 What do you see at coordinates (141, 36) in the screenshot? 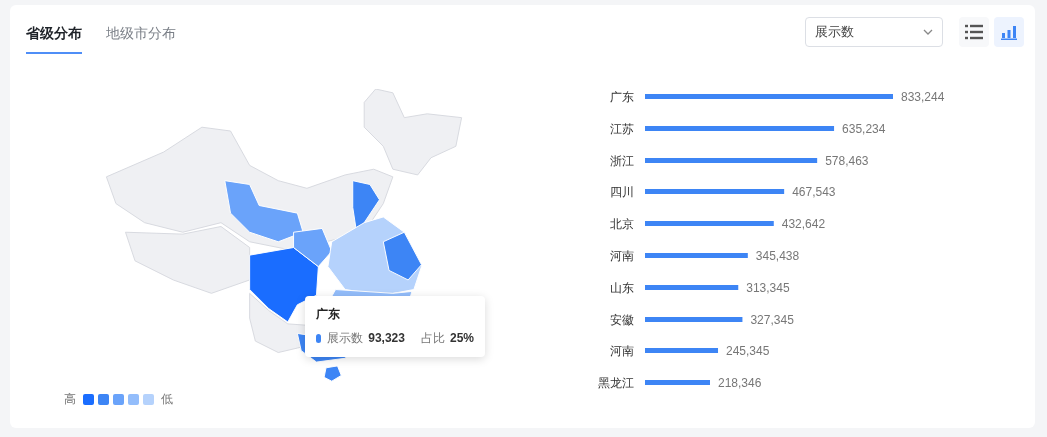
I see `tab: 地级市分布` at bounding box center [141, 36].